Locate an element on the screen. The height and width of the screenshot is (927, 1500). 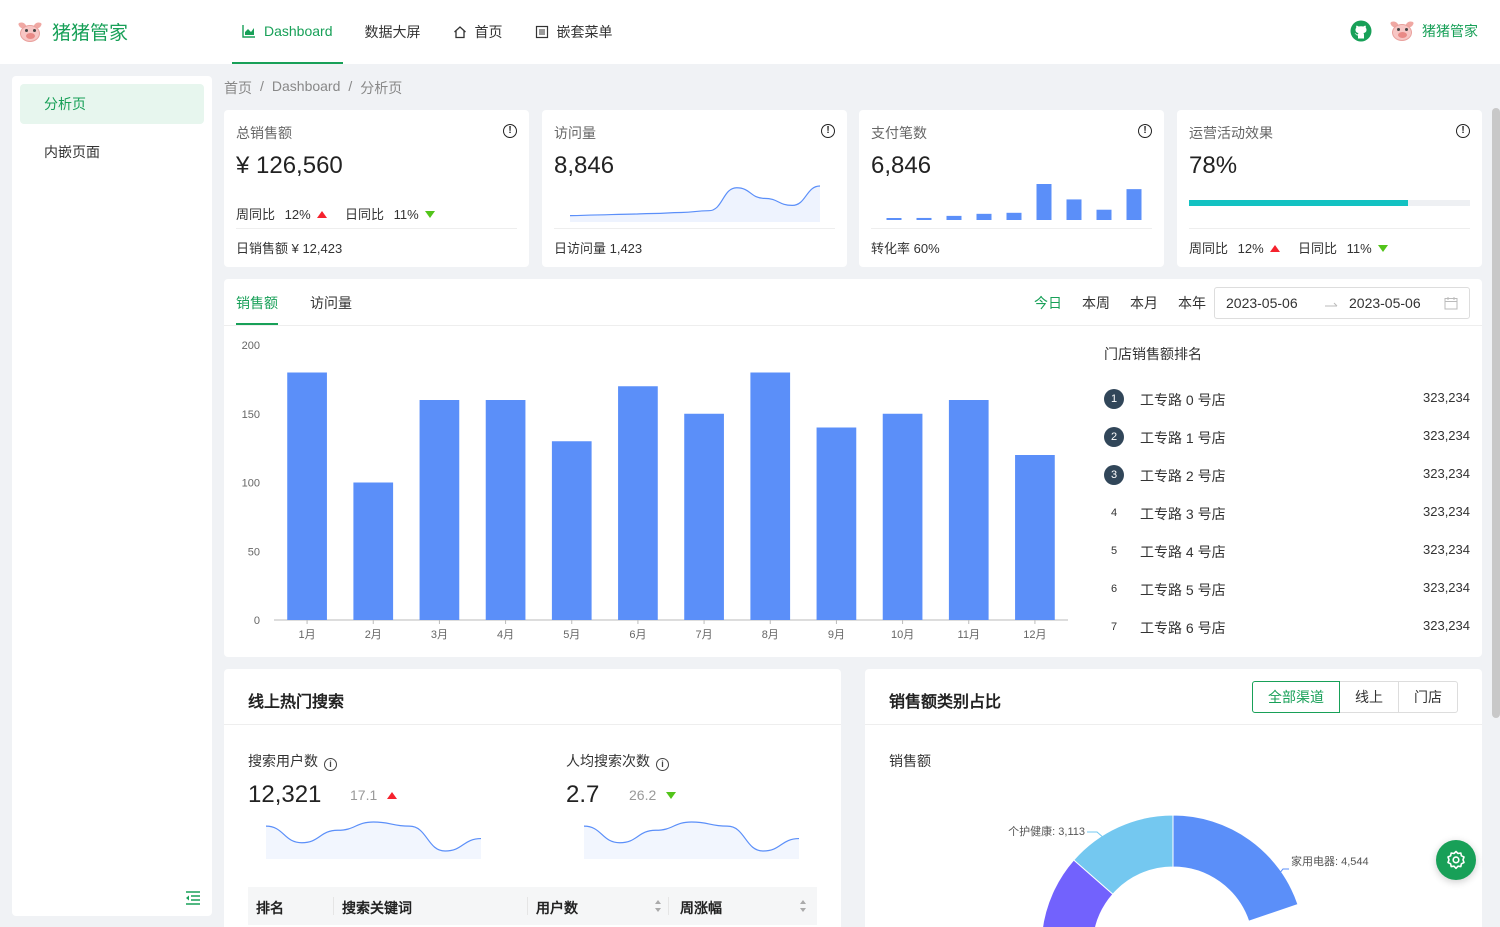
user-name: 猪猪管家 is located at coordinates (1450, 31).